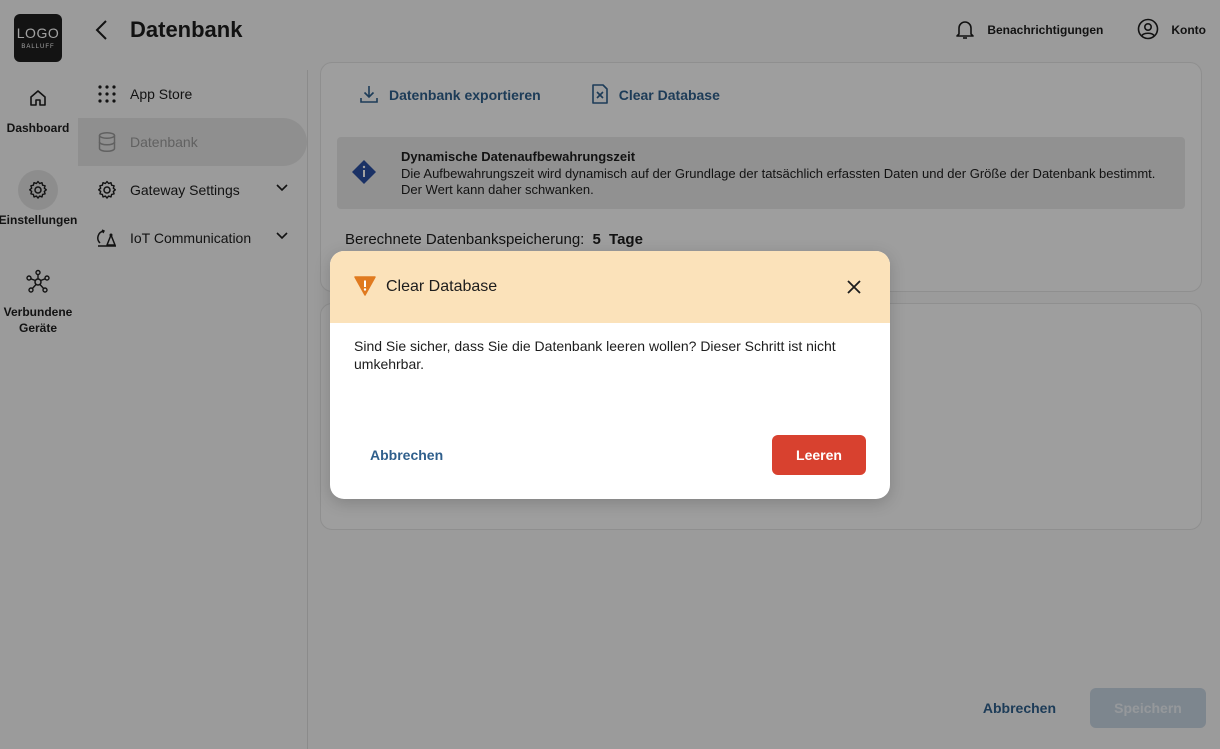 This screenshot has width=1220, height=749. I want to click on dialog-cancel-button: Abbrechen, so click(406, 455).